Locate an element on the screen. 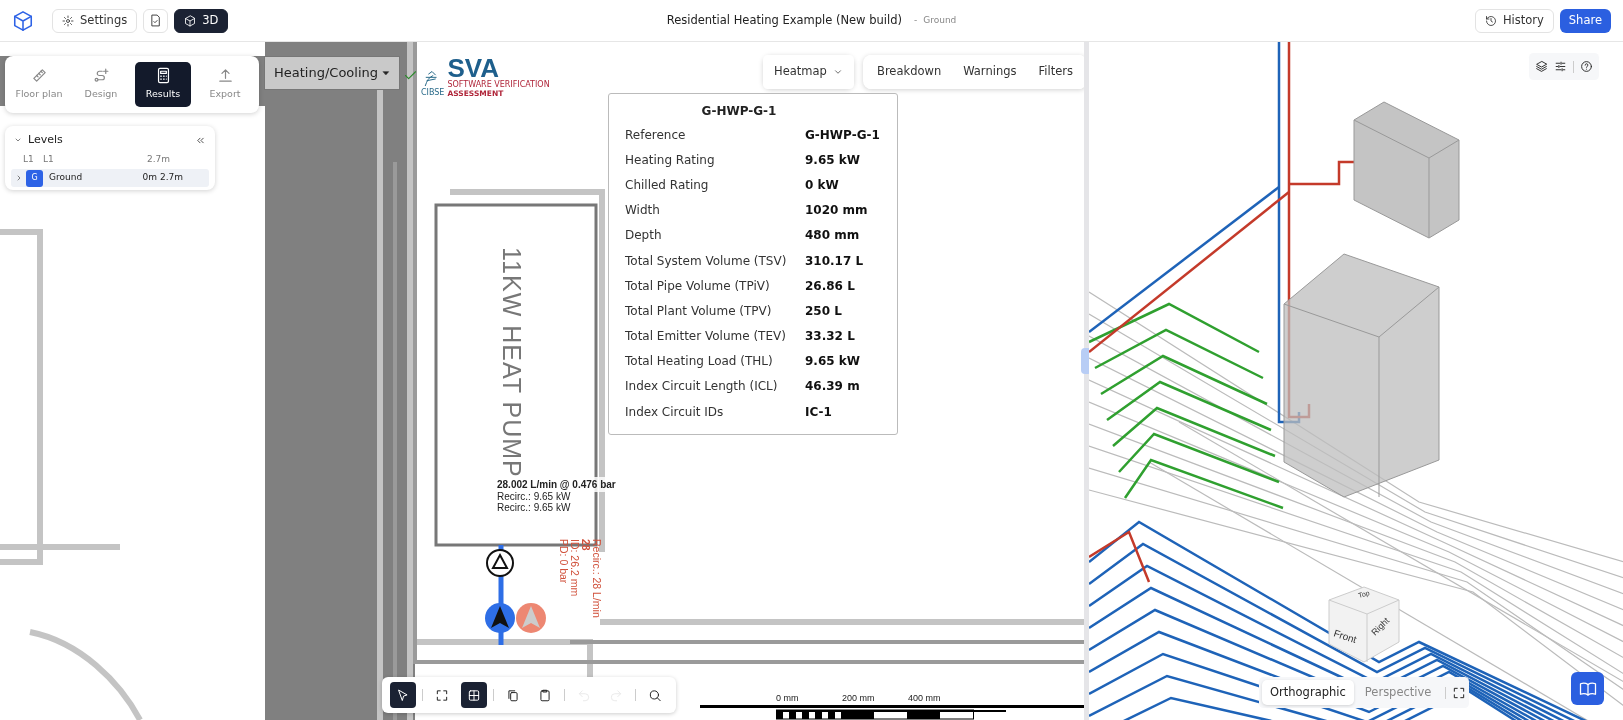 The image size is (1623, 720). history-button: History is located at coordinates (1514, 20).